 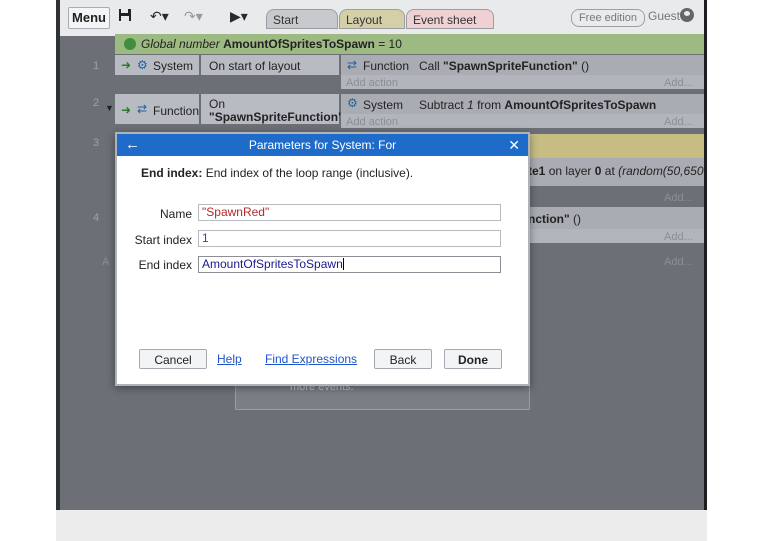 I want to click on condition-text-line2: "SpawnSpriteFunction", so click(x=276, y=117).